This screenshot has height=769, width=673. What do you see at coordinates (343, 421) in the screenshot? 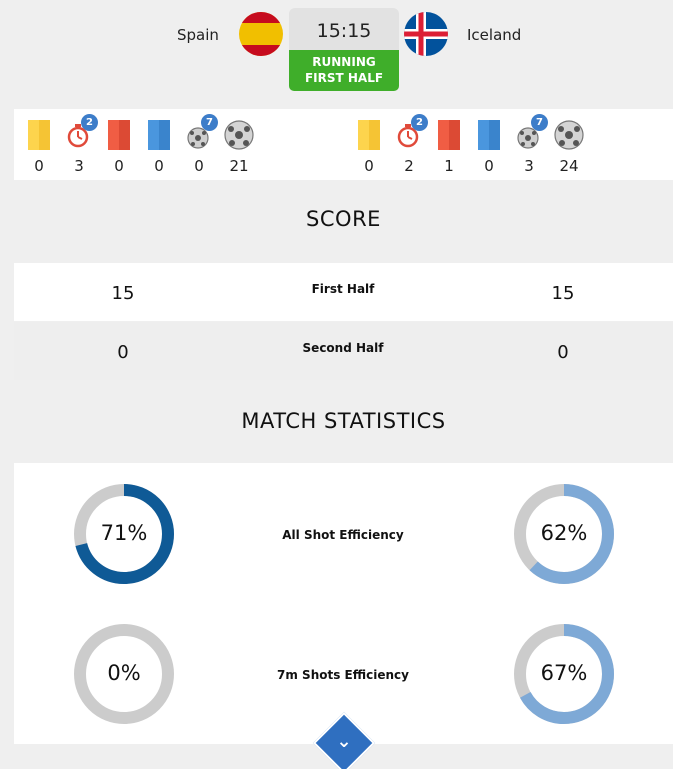
I see `match-statistics-title: MATCH STATISTICS` at bounding box center [343, 421].